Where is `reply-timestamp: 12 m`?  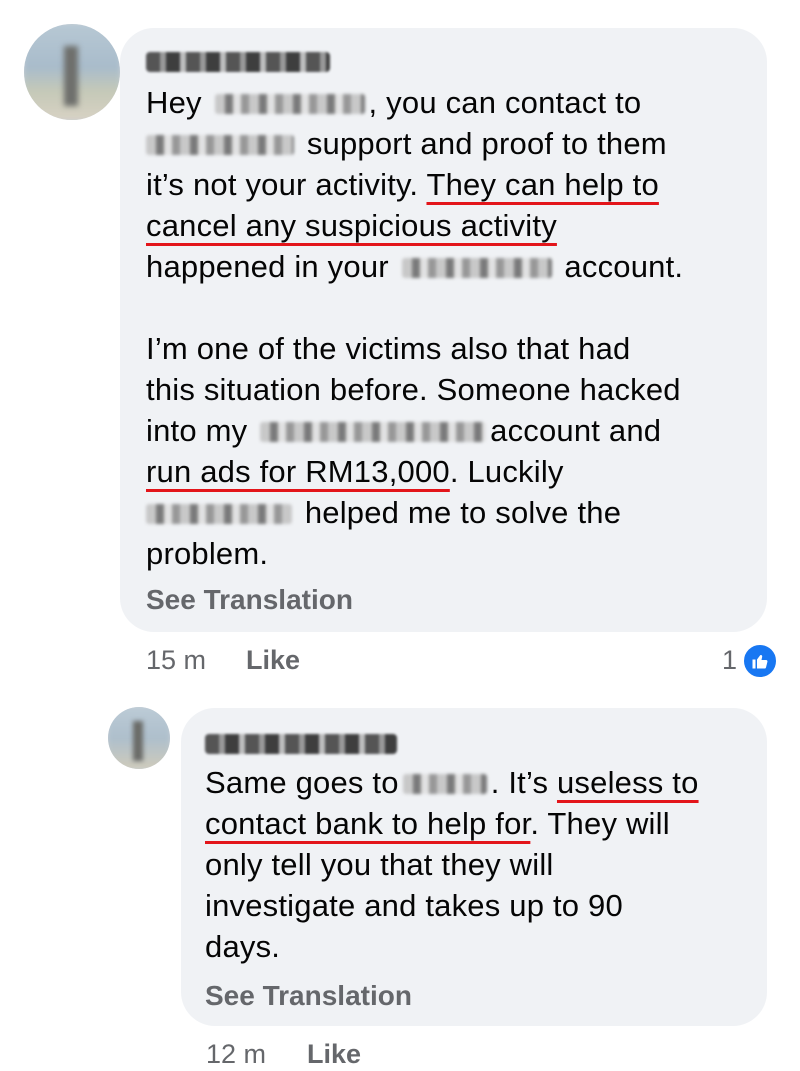 reply-timestamp: 12 m is located at coordinates (236, 1054).